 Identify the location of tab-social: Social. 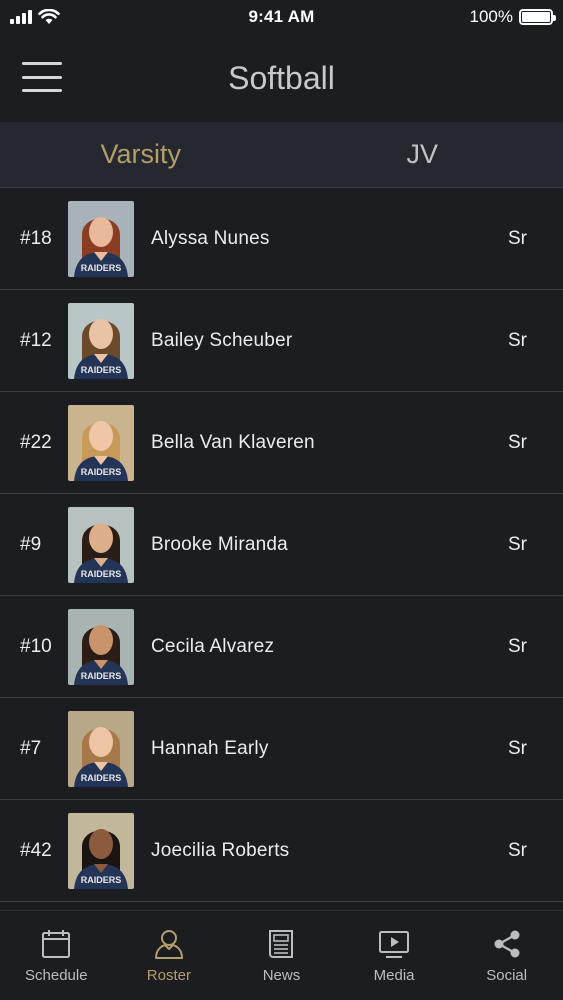
(506, 955).